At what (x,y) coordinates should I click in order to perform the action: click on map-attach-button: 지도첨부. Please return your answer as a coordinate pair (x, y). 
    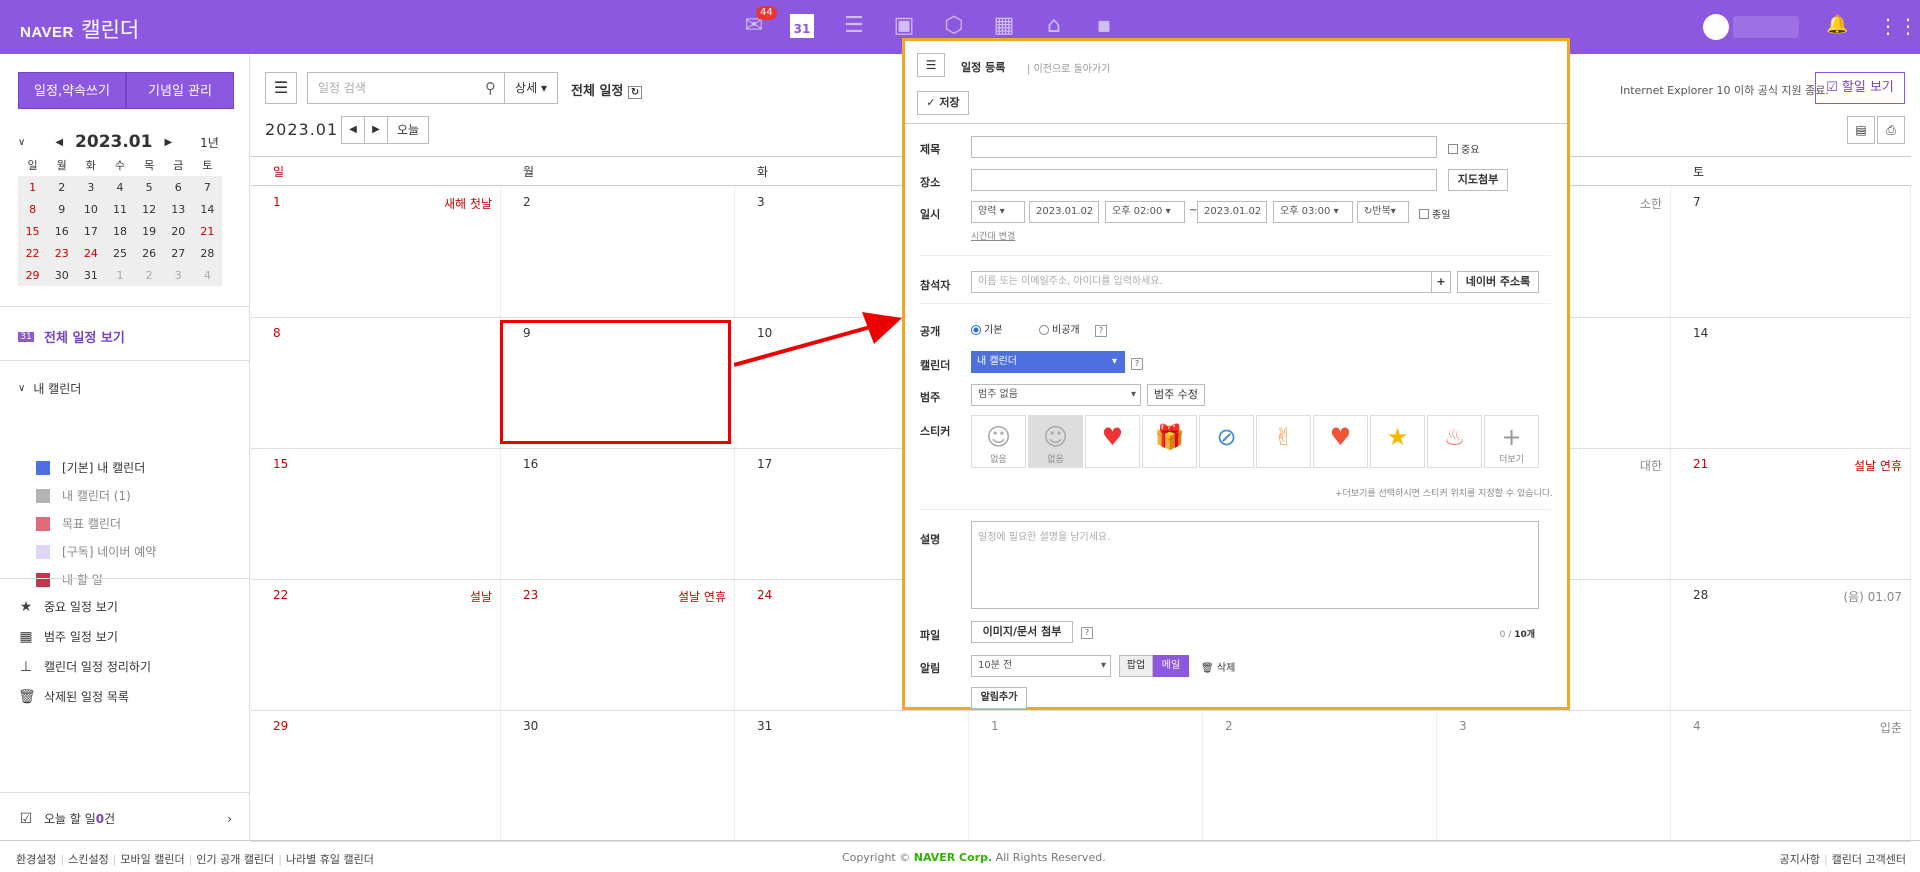
    Looking at the image, I should click on (1478, 180).